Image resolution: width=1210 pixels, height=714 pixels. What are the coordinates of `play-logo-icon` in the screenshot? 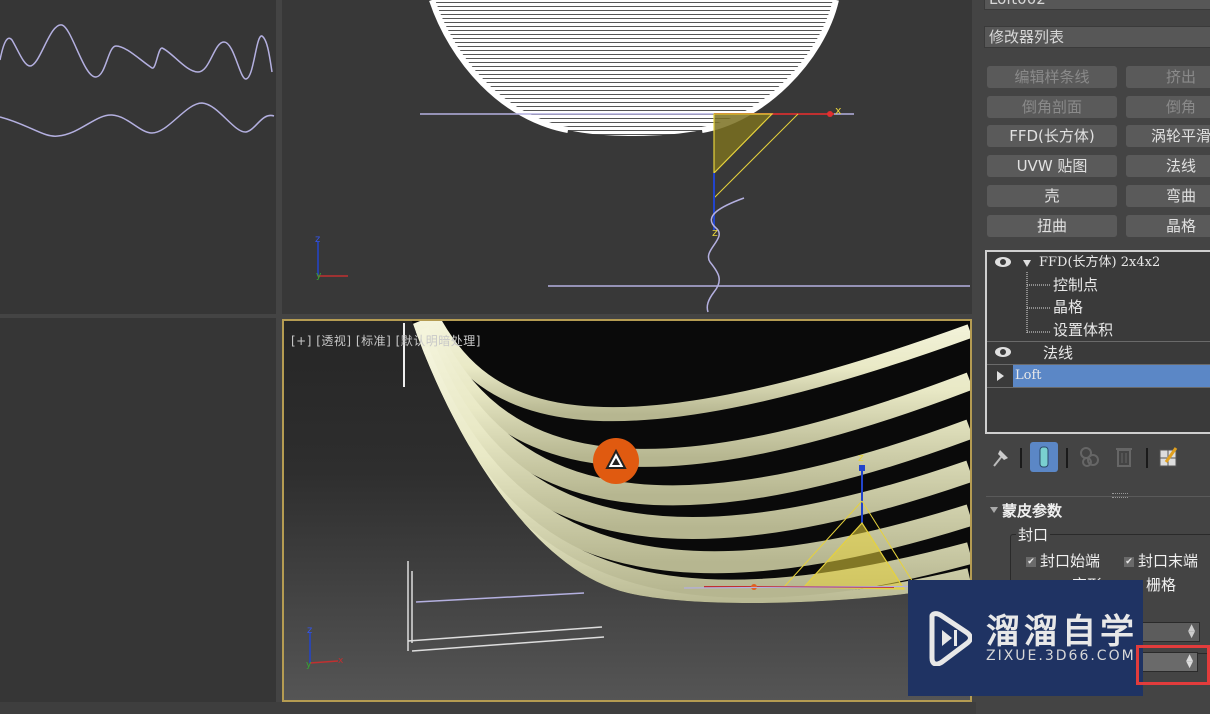 It's located at (950, 638).